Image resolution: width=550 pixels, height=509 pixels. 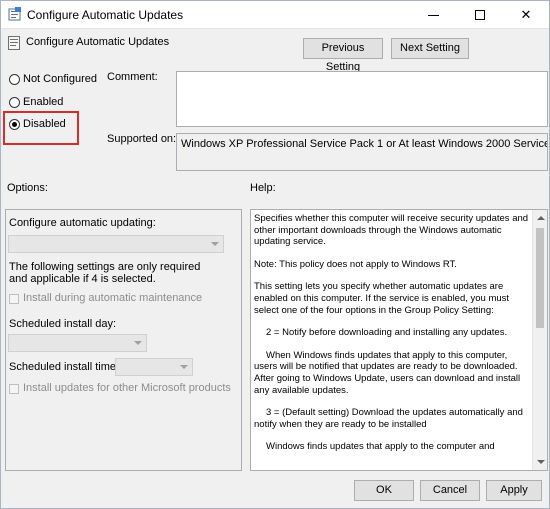 I want to click on install-day-dropdown, so click(x=77, y=343).